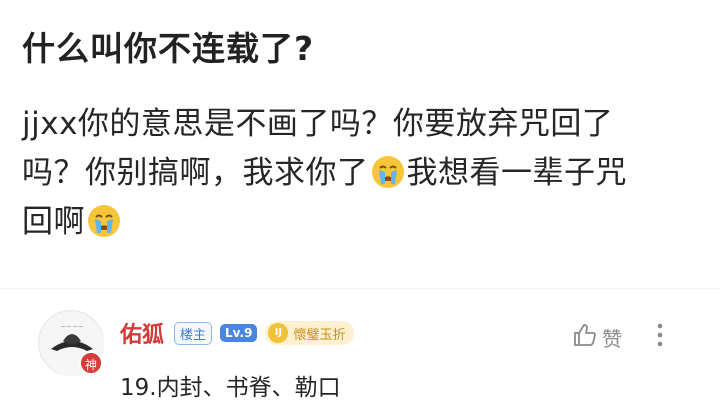 This screenshot has width=720, height=405. Describe the element at coordinates (53, 222) in the screenshot. I see `post-body-text: 回啊` at that location.